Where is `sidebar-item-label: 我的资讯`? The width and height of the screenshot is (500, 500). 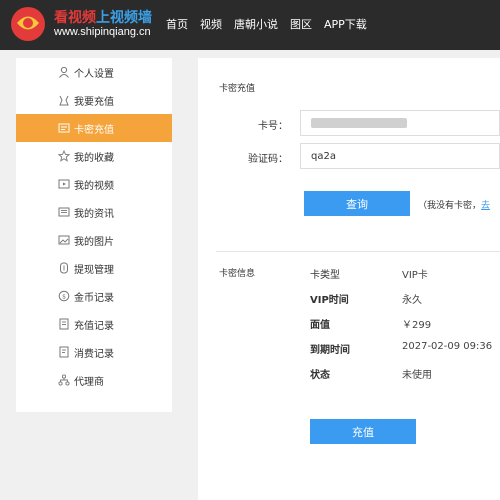
sidebar-item-label: 我的资讯 is located at coordinates (94, 214).